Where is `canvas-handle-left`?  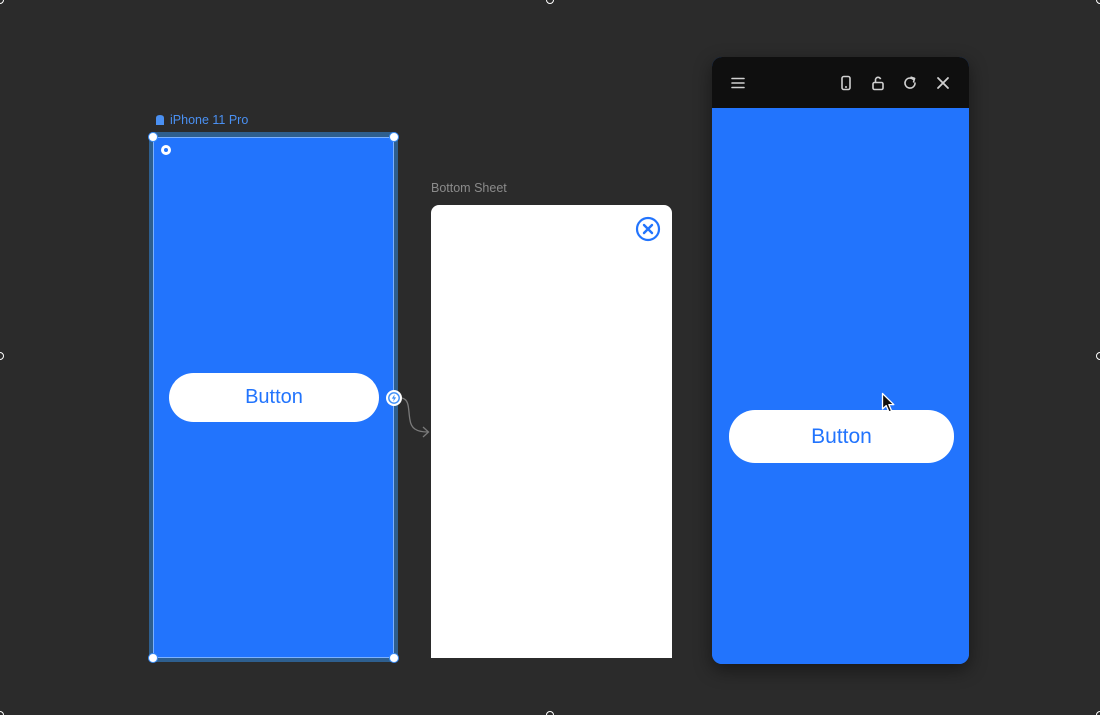 canvas-handle-left is located at coordinates (2, 356).